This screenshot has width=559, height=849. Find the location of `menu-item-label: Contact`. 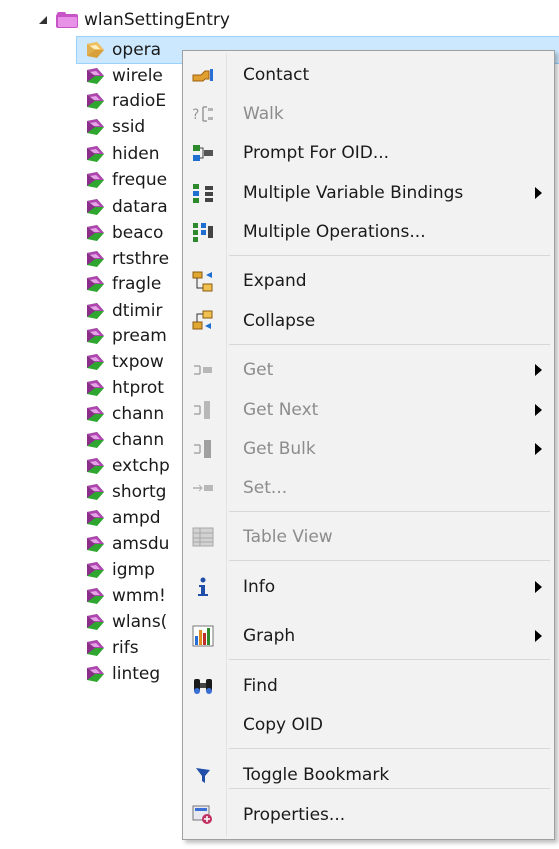

menu-item-label: Contact is located at coordinates (276, 75).